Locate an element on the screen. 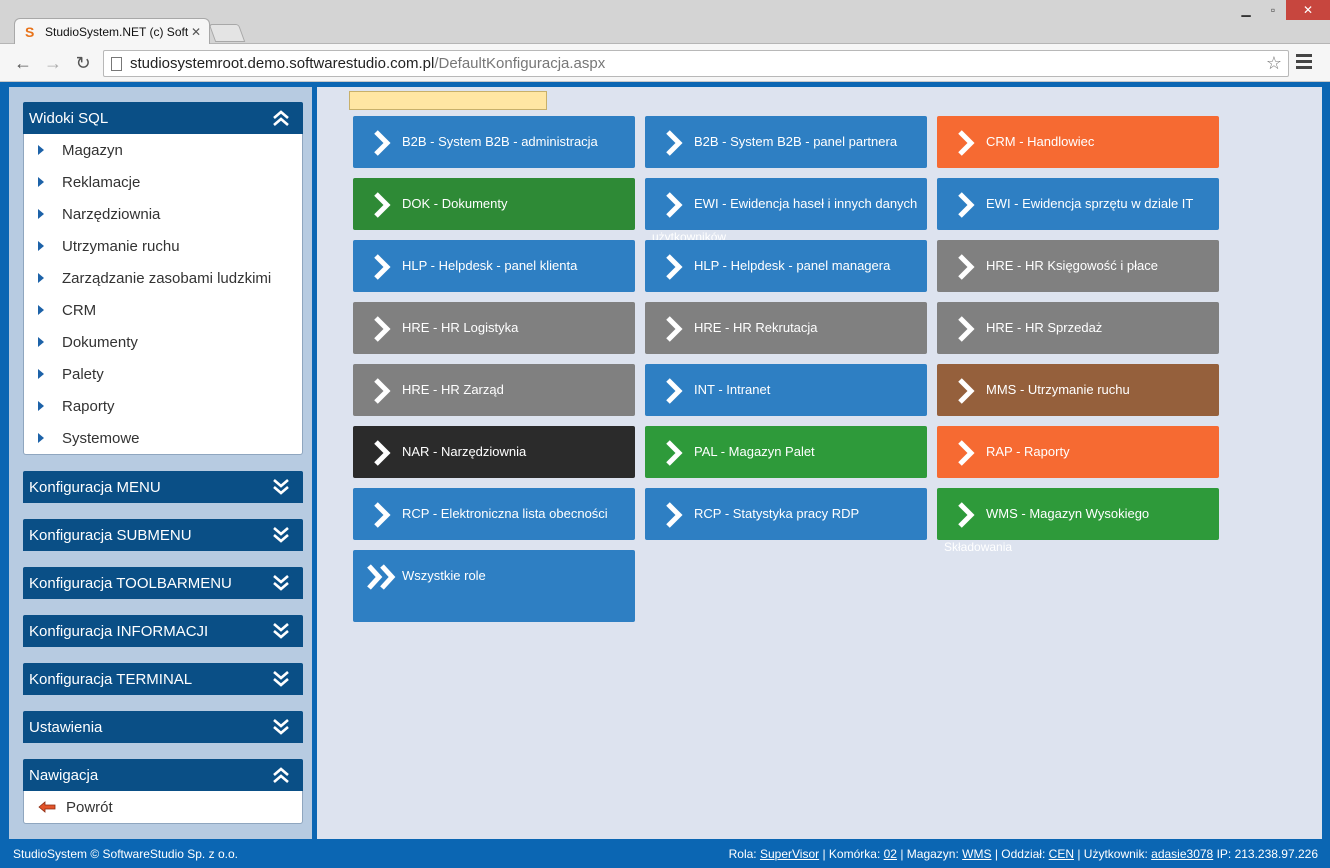 The height and width of the screenshot is (868, 1330). close-window-icon: ✕ is located at coordinates (1308, 10).